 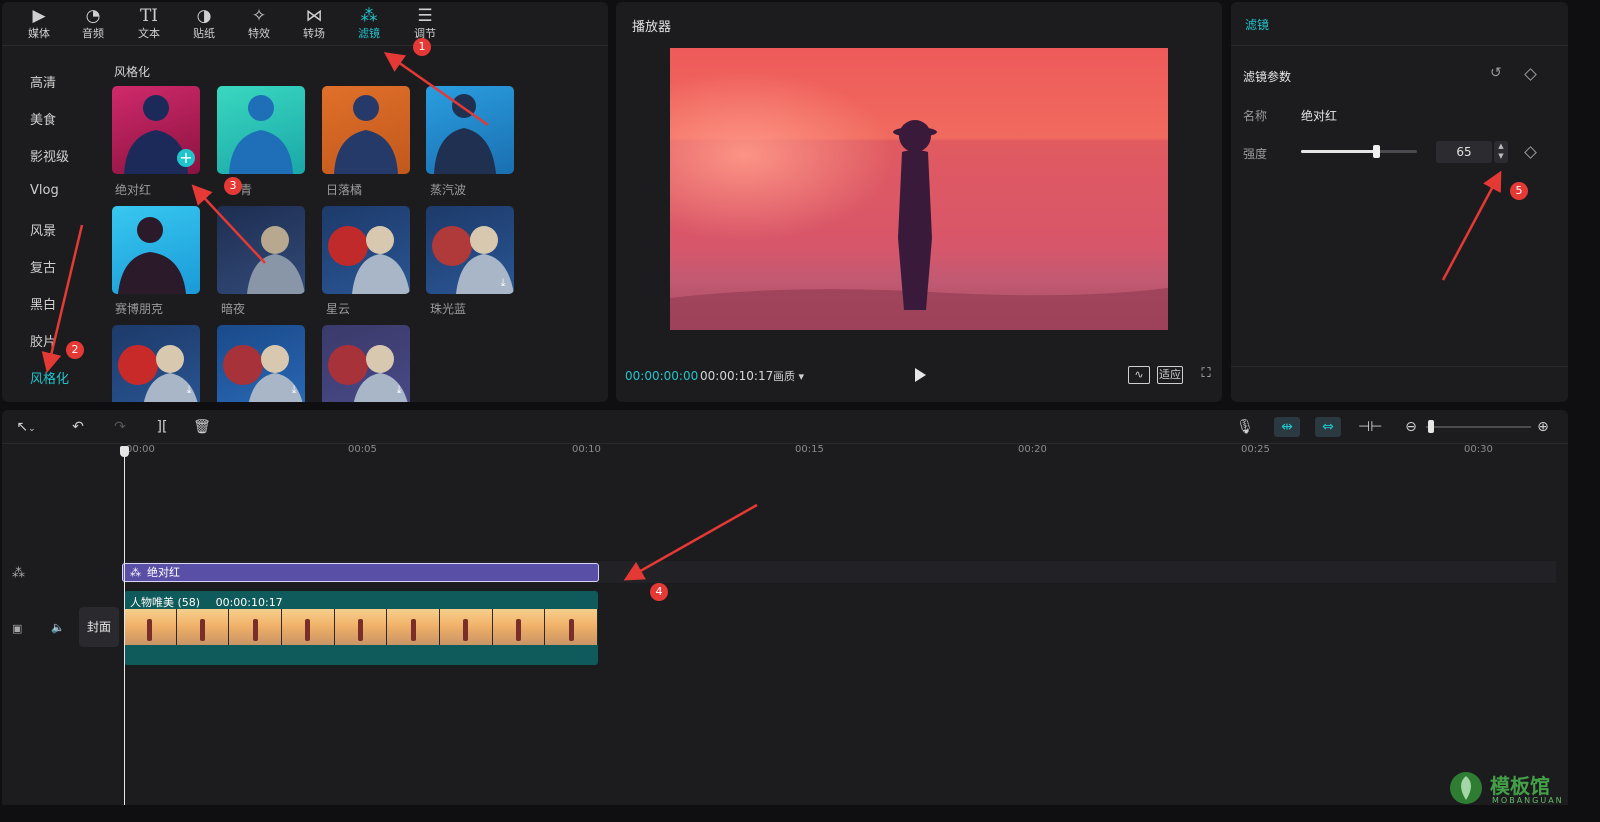 I want to click on waveform-button: ∿, so click(x=1139, y=375).